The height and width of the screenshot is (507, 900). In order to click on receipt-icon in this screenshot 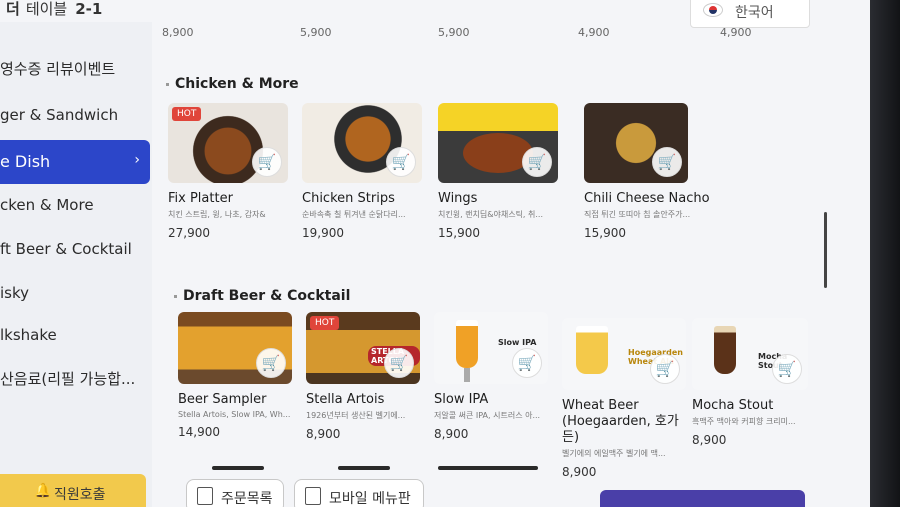, I will do `click(205, 496)`.